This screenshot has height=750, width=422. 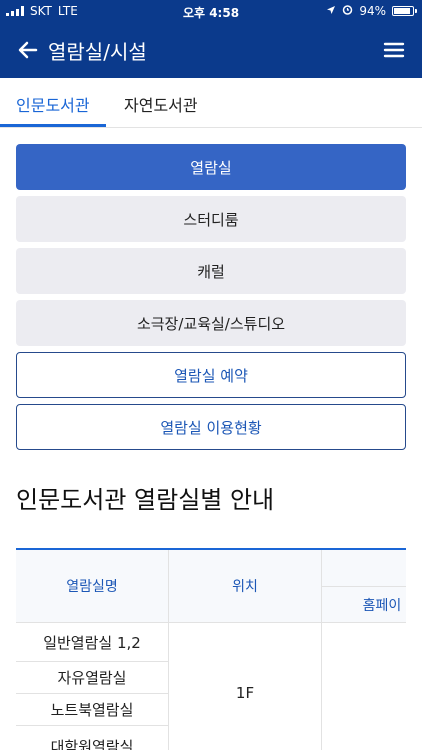 I want to click on study-room-button: 스터디룸, so click(x=211, y=219).